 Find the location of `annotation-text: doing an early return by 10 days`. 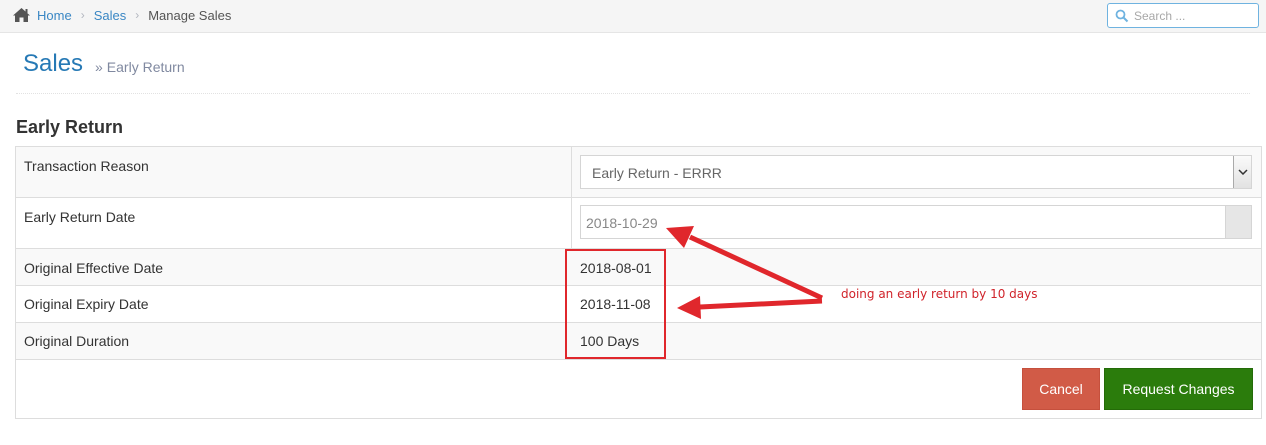

annotation-text: doing an early return by 10 days is located at coordinates (939, 294).